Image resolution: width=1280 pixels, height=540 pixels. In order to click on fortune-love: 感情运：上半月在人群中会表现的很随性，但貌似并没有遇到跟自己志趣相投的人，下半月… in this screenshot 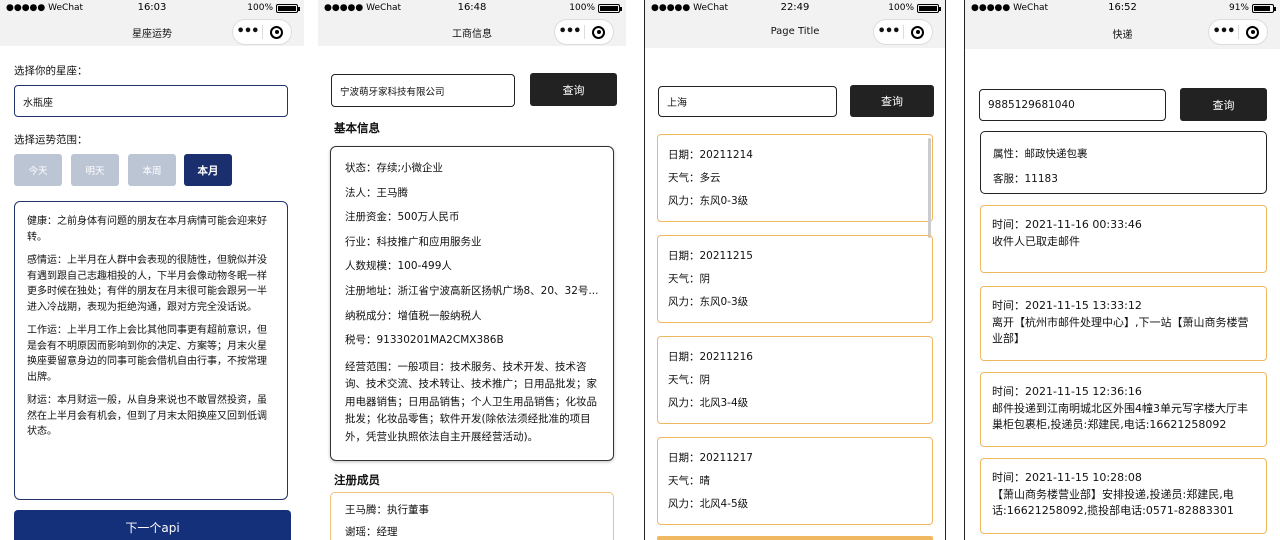, I will do `click(147, 284)`.